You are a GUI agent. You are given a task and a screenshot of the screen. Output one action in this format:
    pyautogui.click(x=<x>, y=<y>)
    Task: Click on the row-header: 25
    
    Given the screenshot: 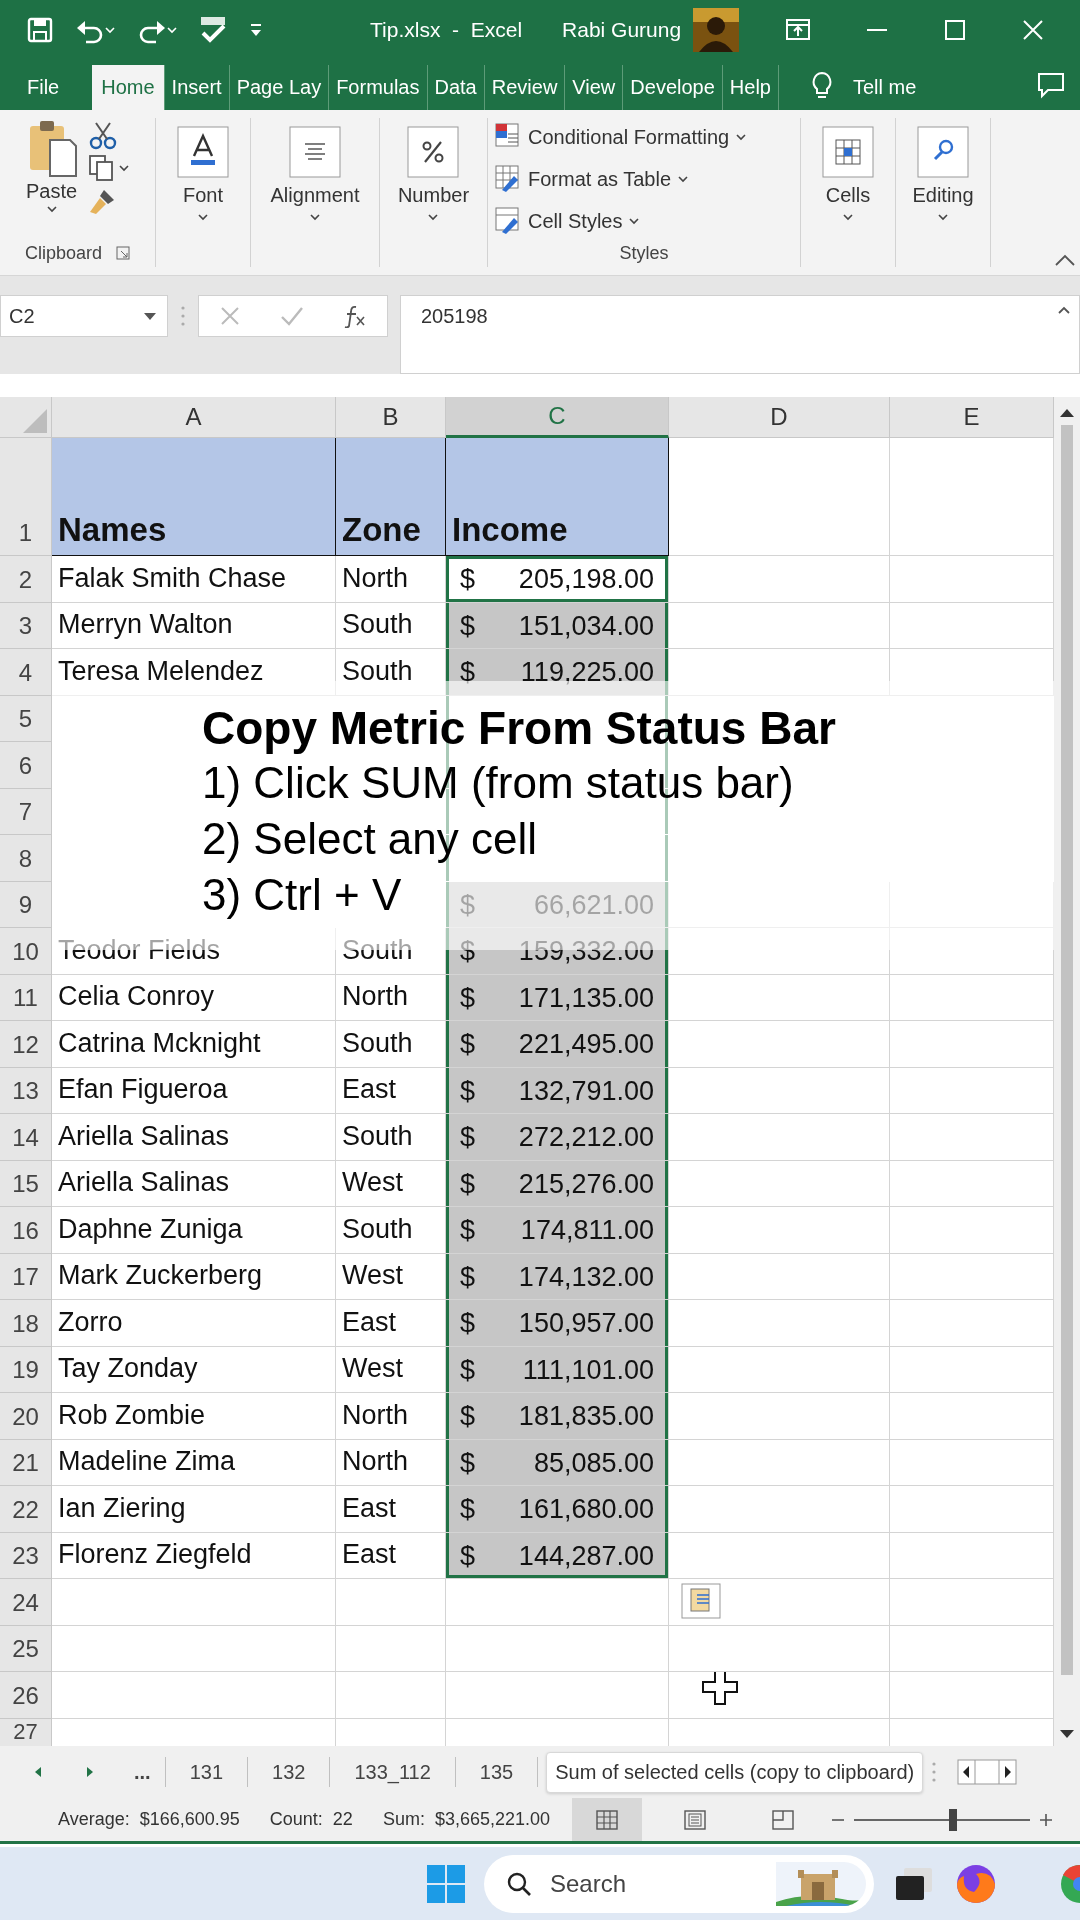 What is the action you would take?
    pyautogui.click(x=26, y=1648)
    